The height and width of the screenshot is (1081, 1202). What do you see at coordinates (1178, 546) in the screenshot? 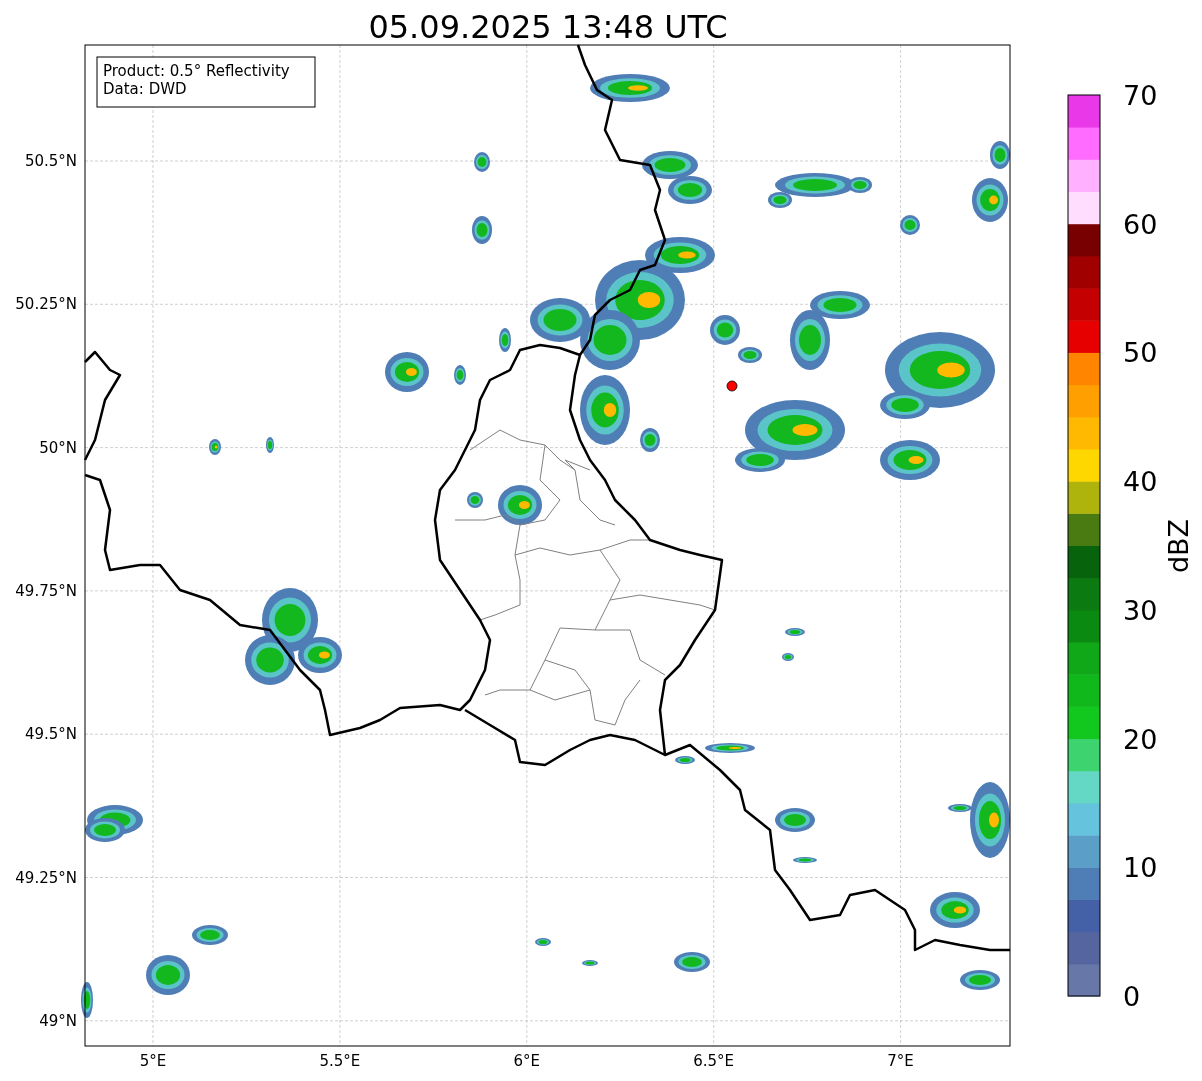
I see `colorbar-label: dBZ` at bounding box center [1178, 546].